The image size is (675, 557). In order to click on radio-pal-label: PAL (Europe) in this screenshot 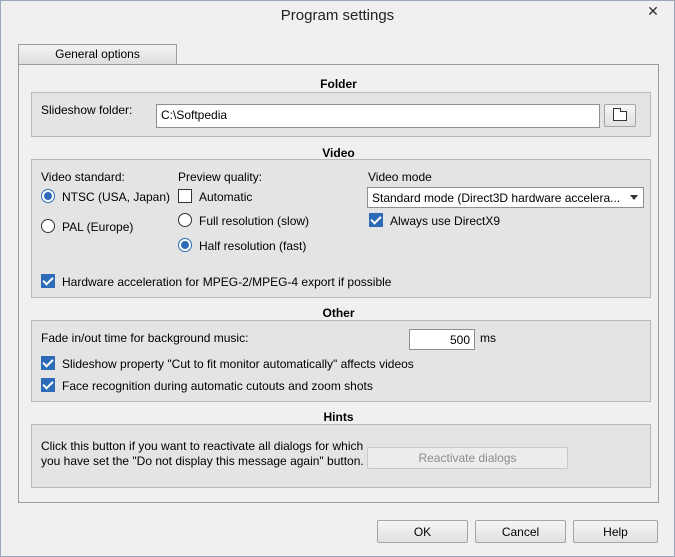, I will do `click(97, 227)`.